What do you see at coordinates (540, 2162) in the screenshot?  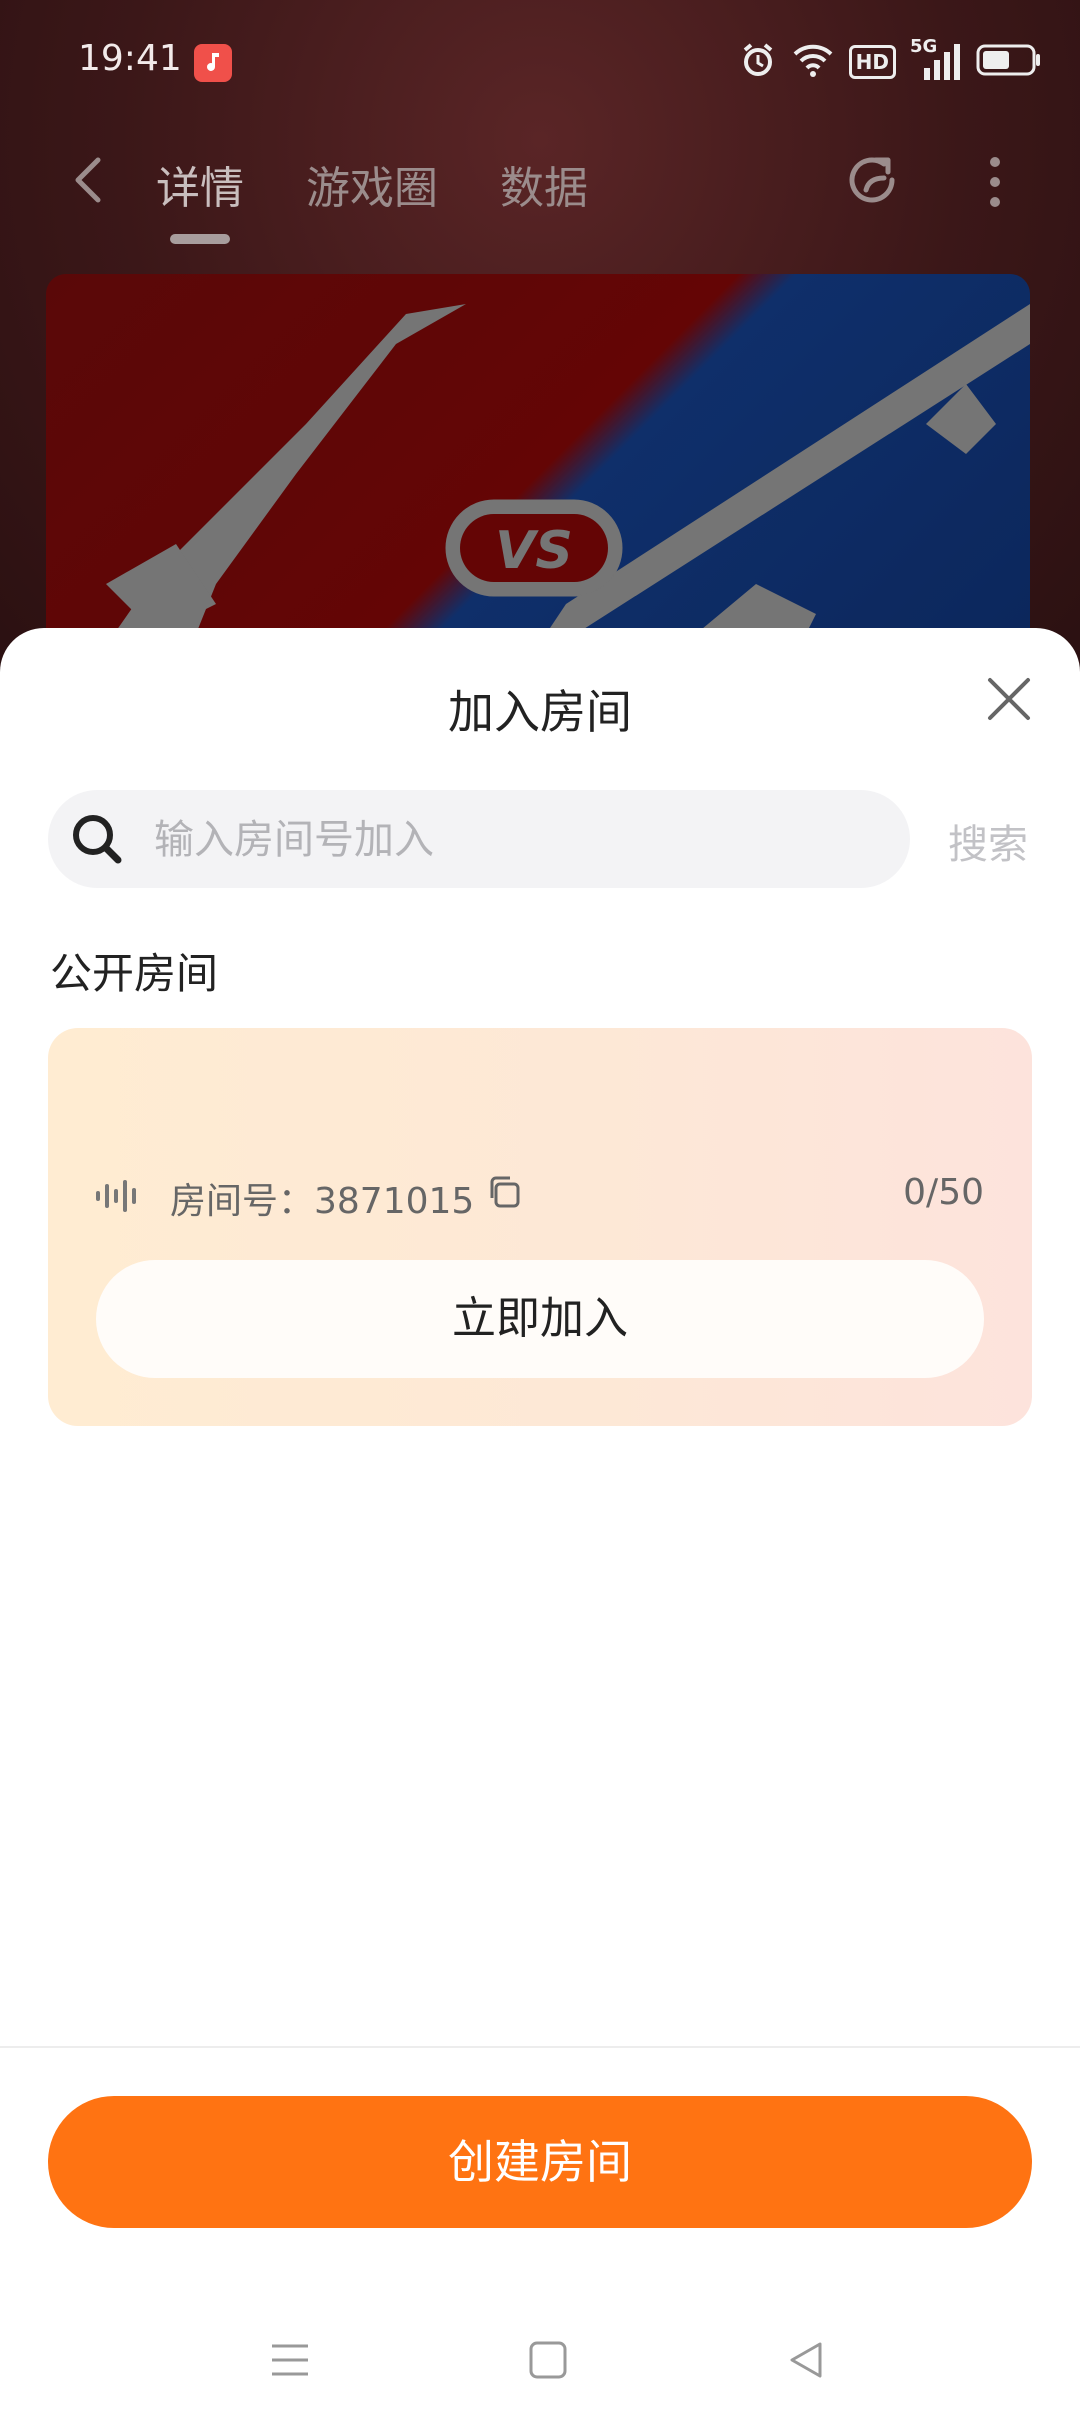 I see `create-room-button: 创建房间` at bounding box center [540, 2162].